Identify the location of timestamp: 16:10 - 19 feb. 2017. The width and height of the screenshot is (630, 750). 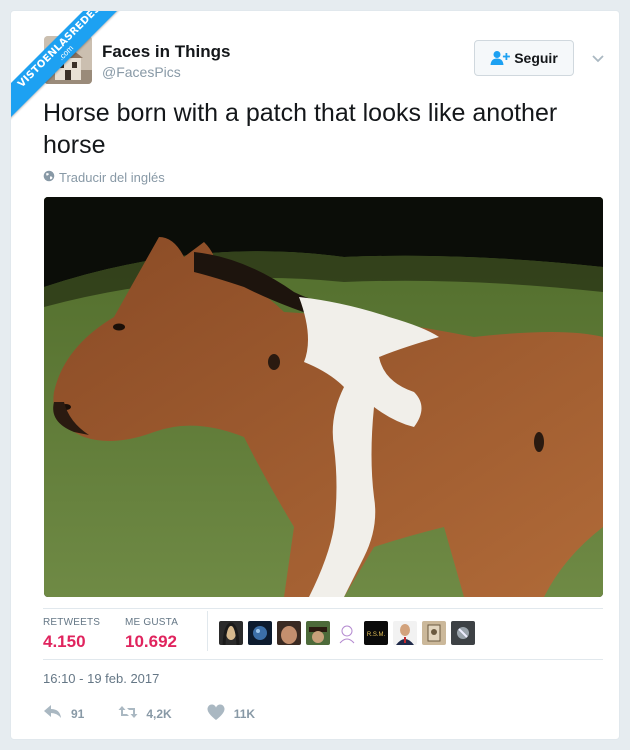
(101, 678).